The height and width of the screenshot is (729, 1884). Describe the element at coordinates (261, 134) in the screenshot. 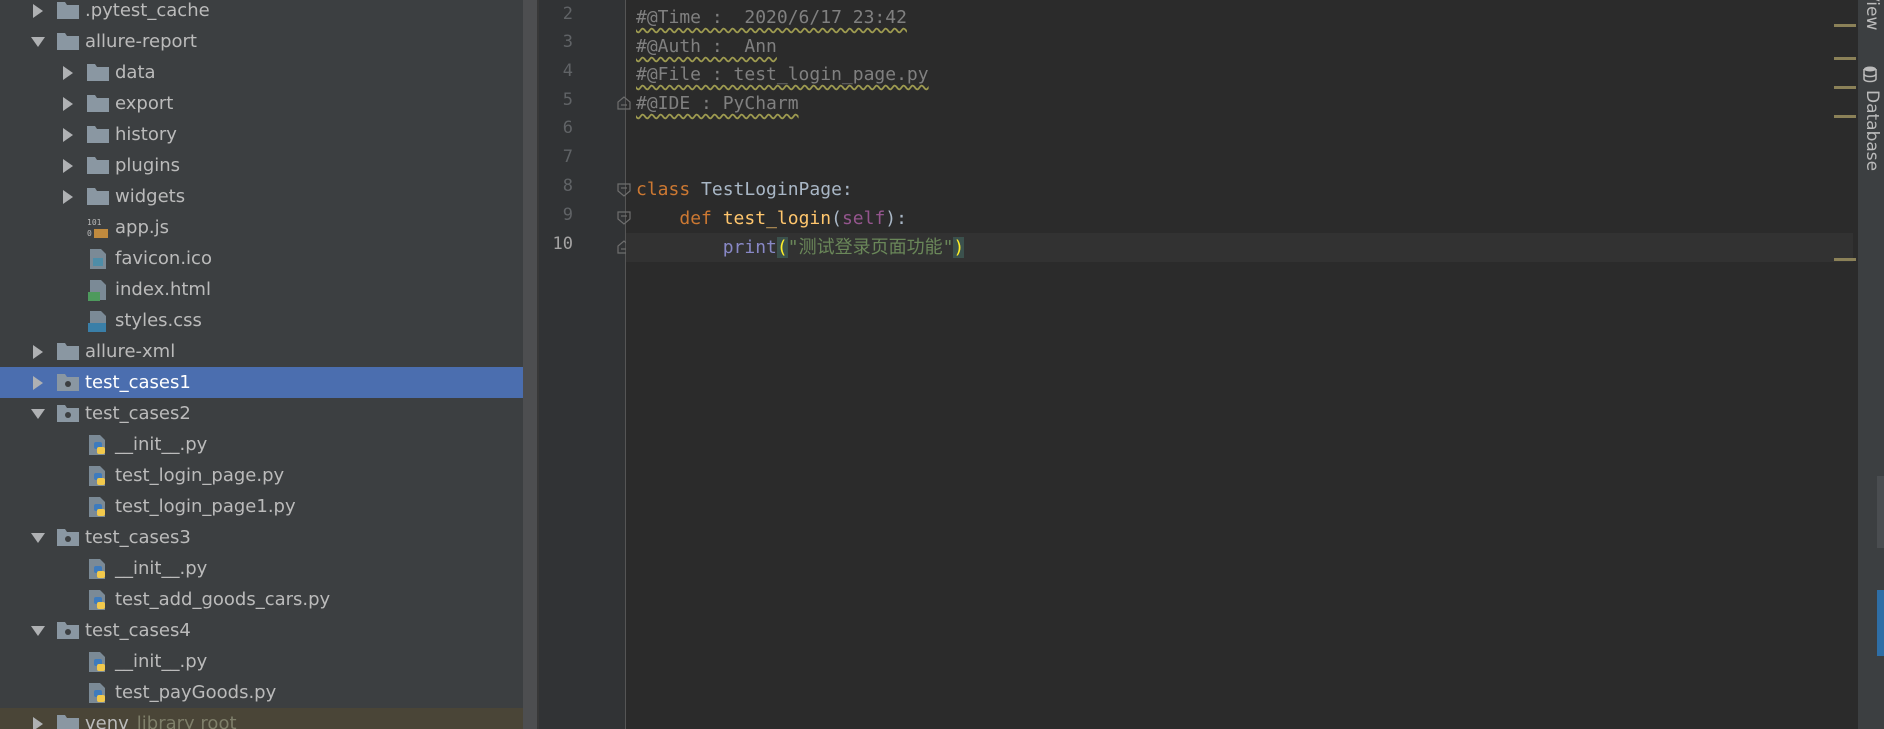

I see `tree-folder-item: history` at that location.